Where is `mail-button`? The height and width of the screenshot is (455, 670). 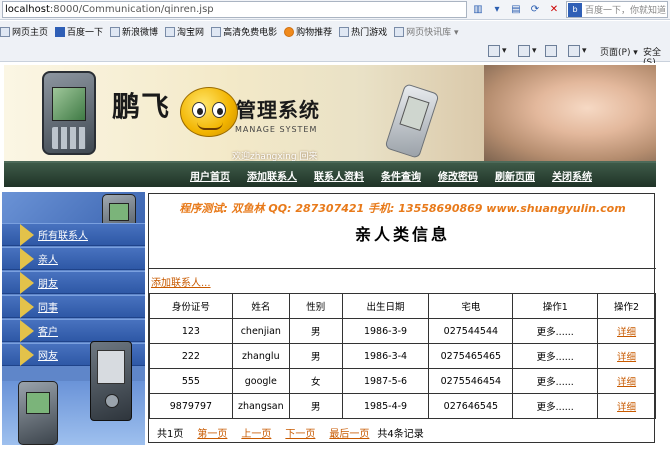
mail-button is located at coordinates (552, 51).